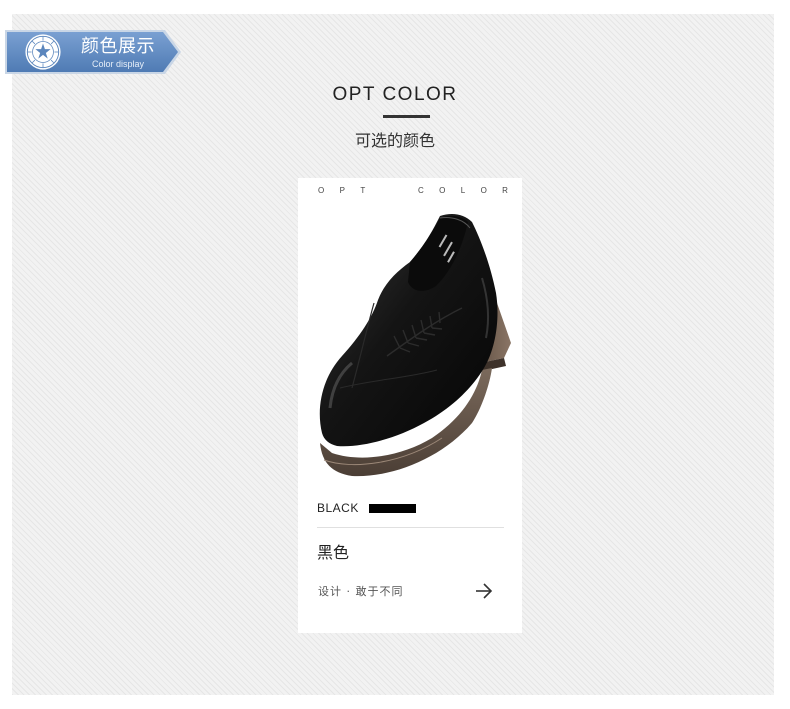  Describe the element at coordinates (118, 46) in the screenshot. I see `banner-title: 颜色展示` at that location.